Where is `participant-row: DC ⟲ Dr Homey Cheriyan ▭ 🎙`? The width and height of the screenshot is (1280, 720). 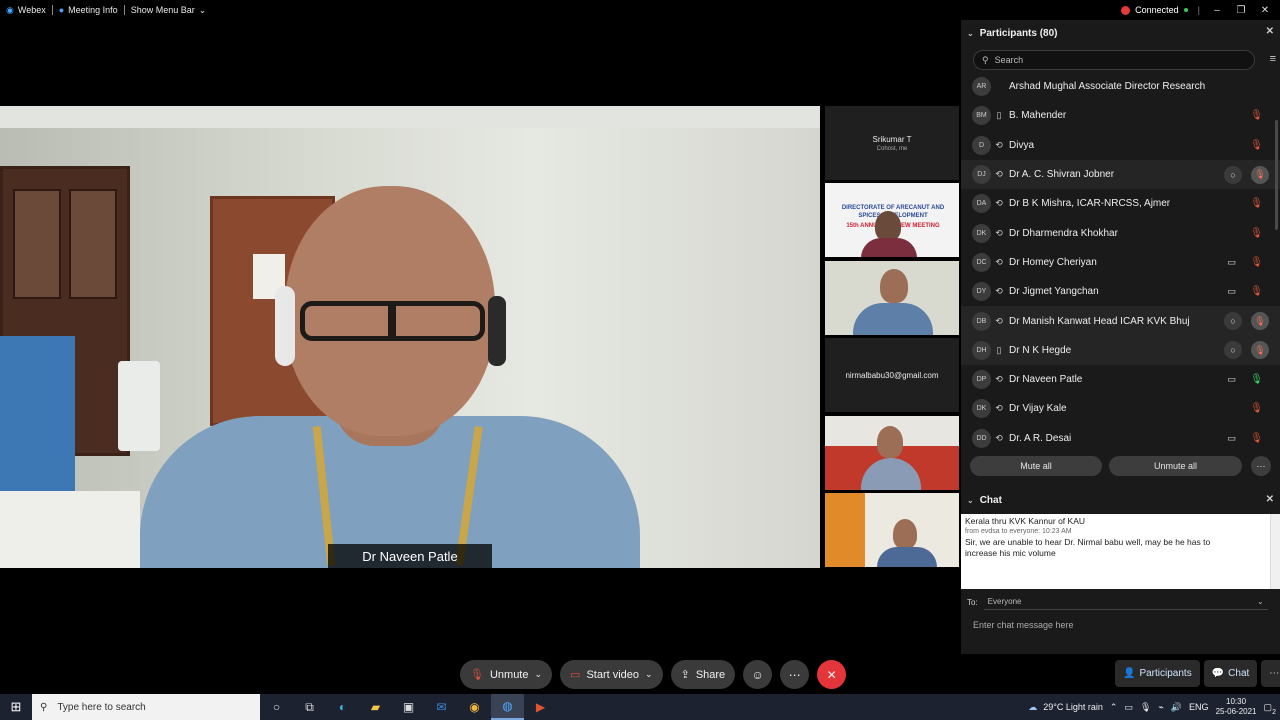 participant-row: DC ⟲ Dr Homey Cheriyan ▭ 🎙 is located at coordinates (1120, 262).